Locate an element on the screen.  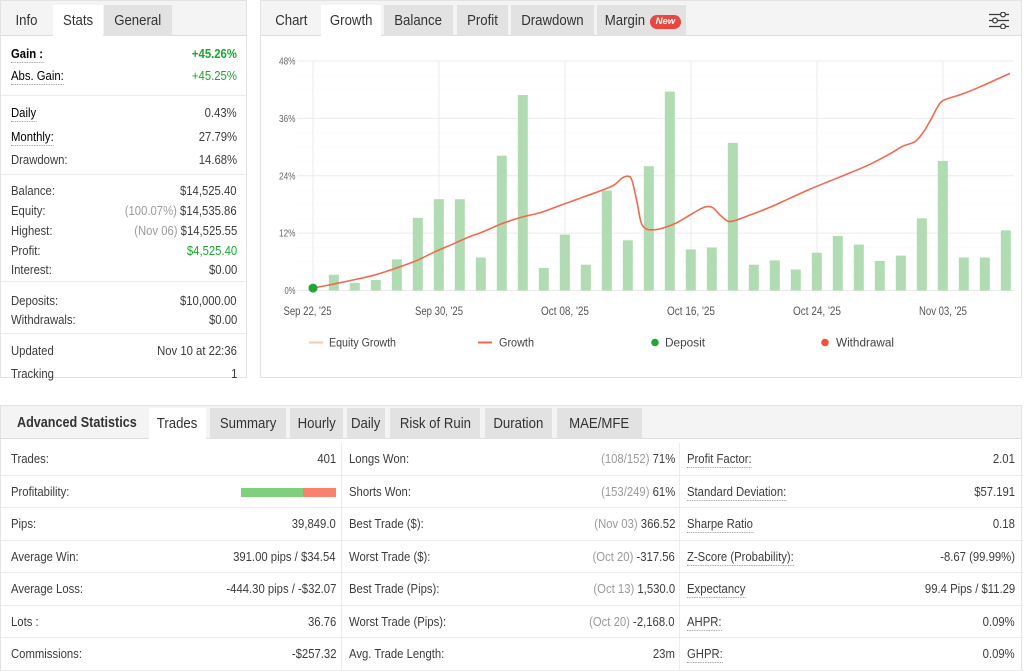
svg-text: Nov 03, '25 is located at coordinates (943, 312).